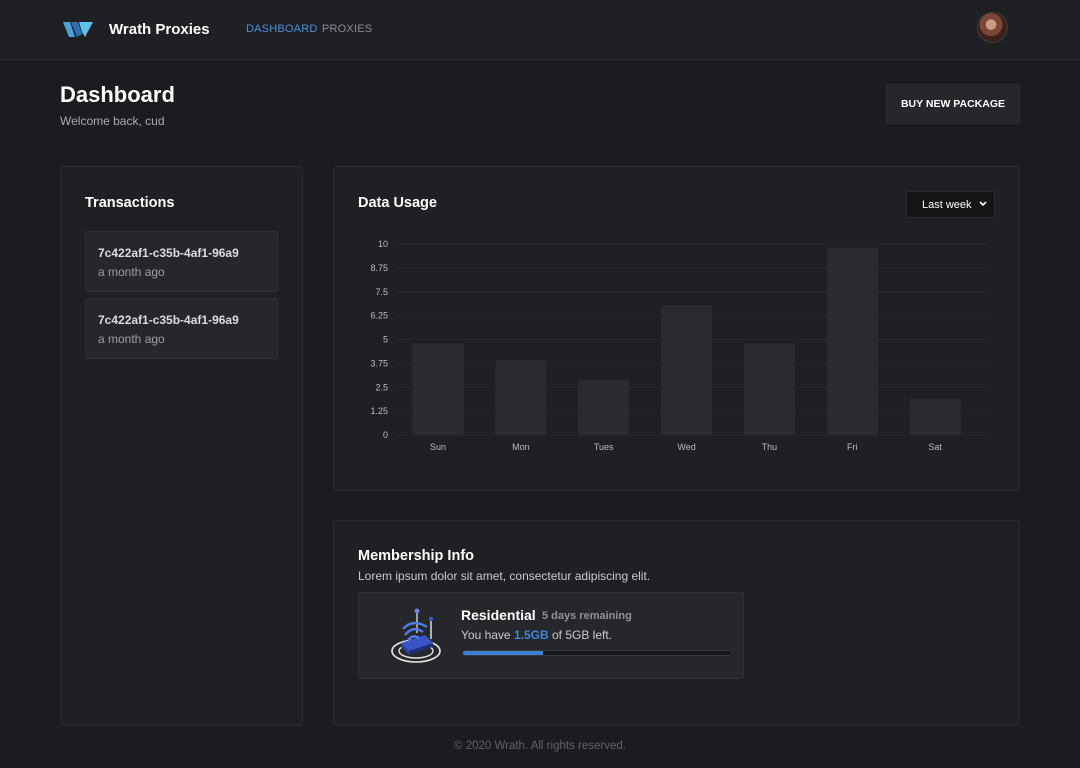 This screenshot has width=1080, height=768. What do you see at coordinates (385, 340) in the screenshot?
I see `y-tick-label: 5` at bounding box center [385, 340].